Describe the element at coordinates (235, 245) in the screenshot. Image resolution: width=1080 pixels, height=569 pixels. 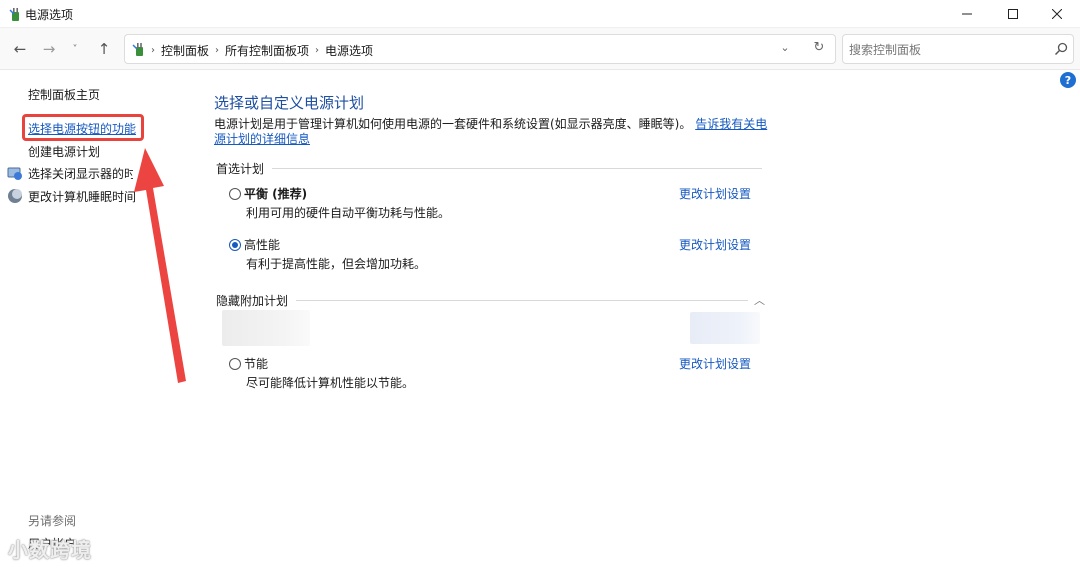
I see `plan-high-performance-radio` at that location.